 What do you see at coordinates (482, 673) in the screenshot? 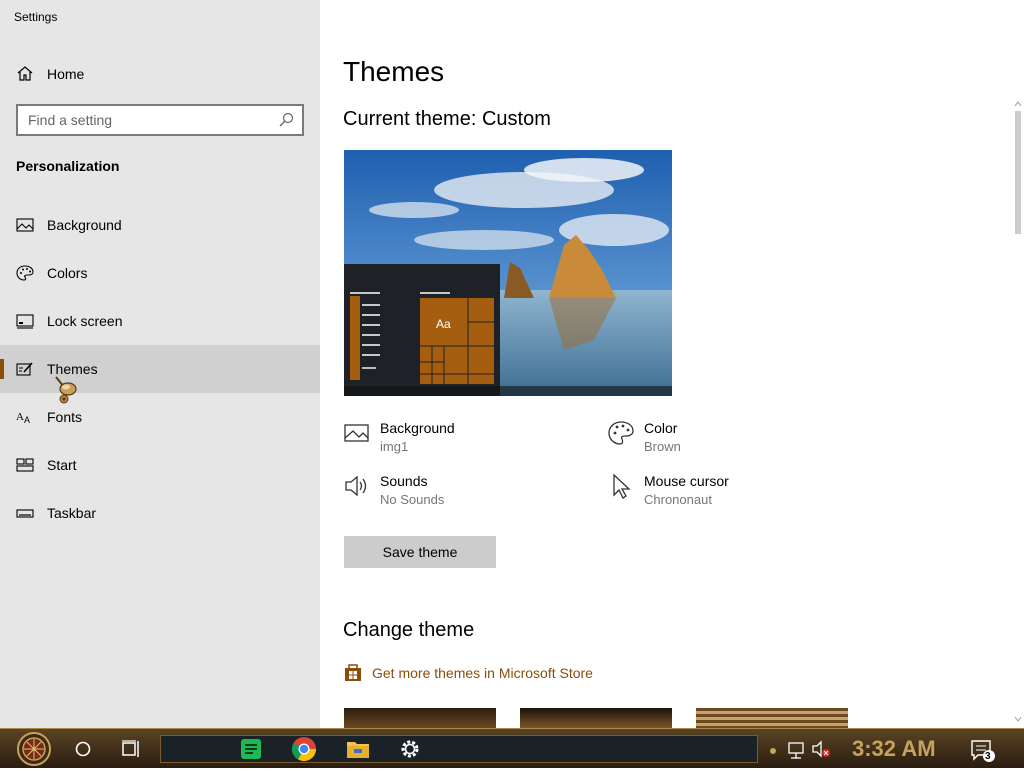
I see `store-link-label: Get more themes in Microsoft Store` at bounding box center [482, 673].